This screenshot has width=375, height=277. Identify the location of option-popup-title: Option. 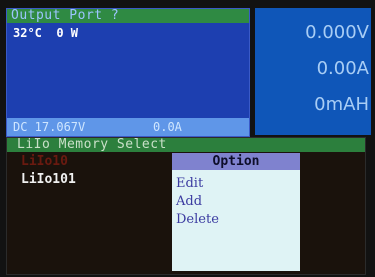
(236, 161).